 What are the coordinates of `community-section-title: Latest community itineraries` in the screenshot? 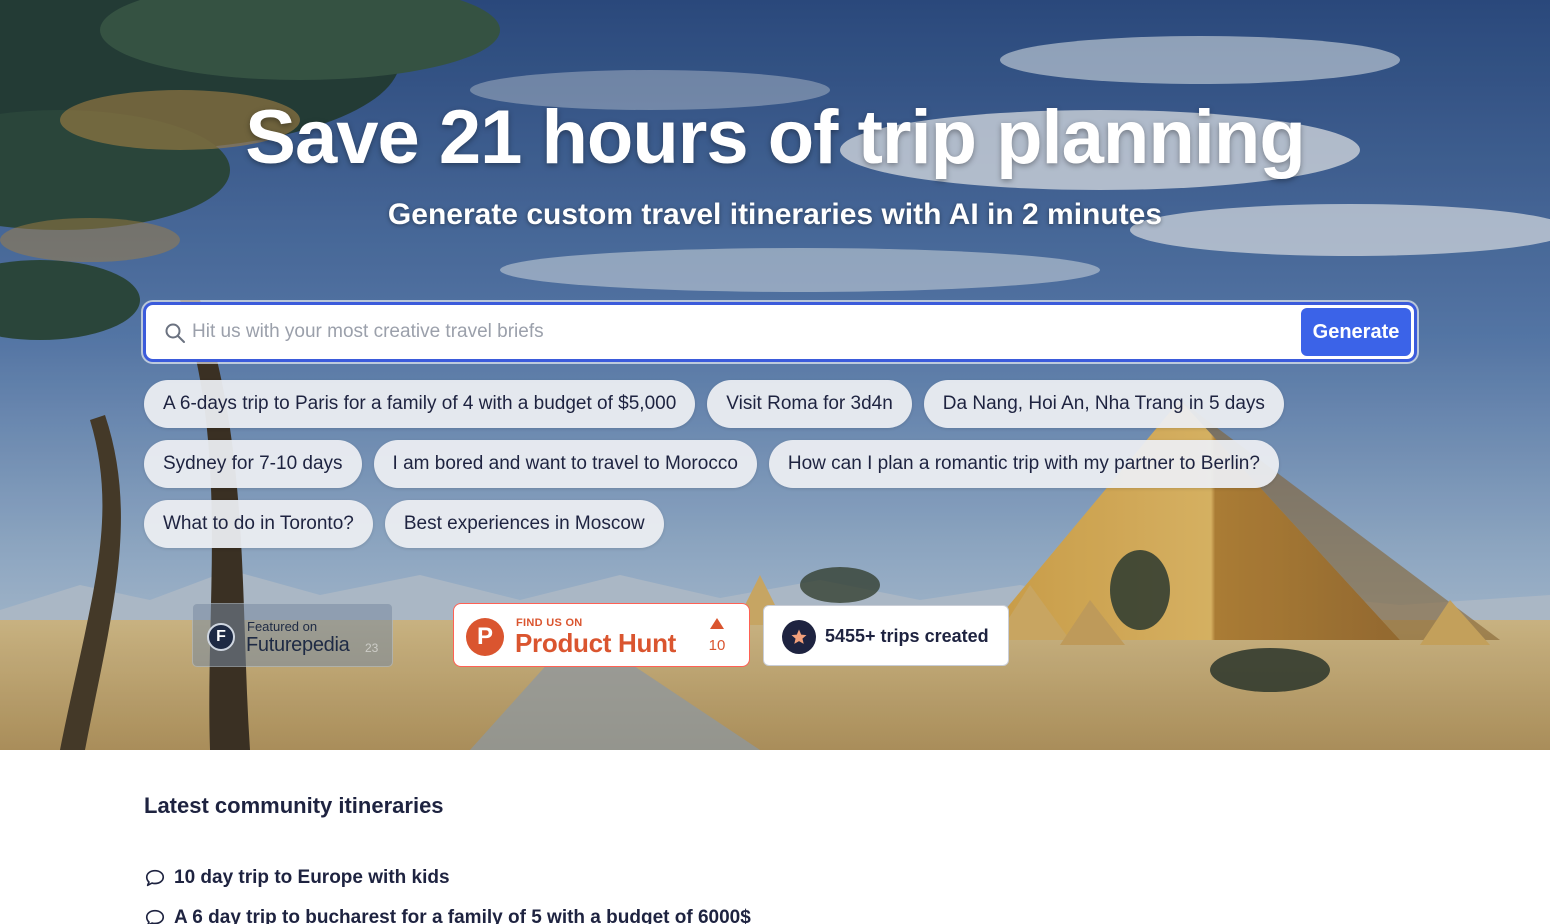 It's located at (294, 805).